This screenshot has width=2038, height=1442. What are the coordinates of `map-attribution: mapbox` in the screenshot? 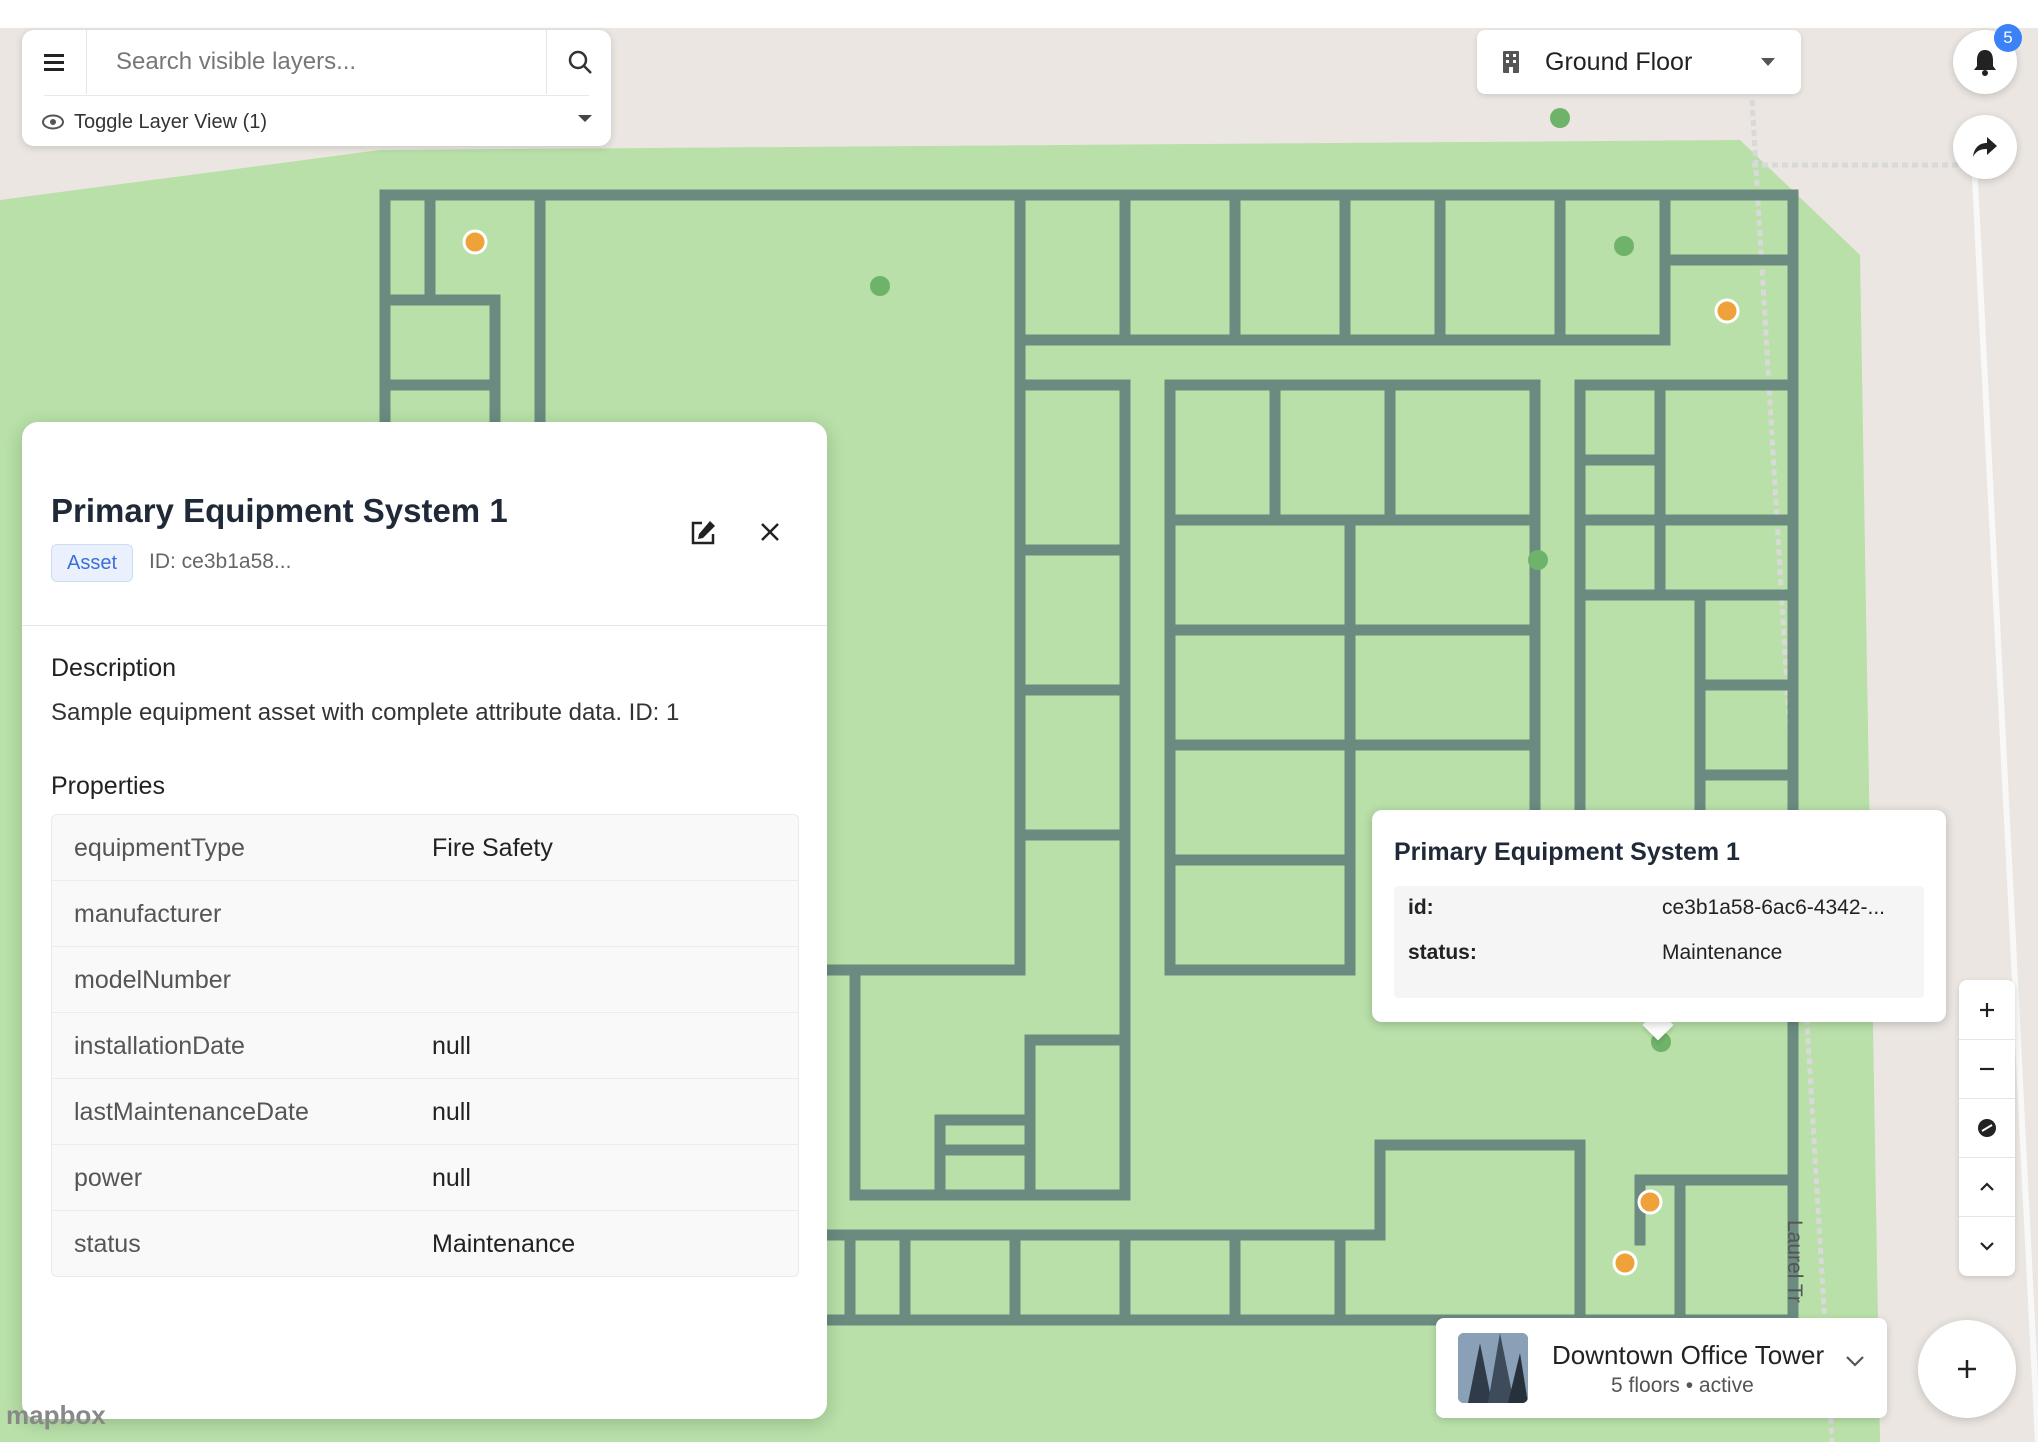 It's located at (56, 1415).